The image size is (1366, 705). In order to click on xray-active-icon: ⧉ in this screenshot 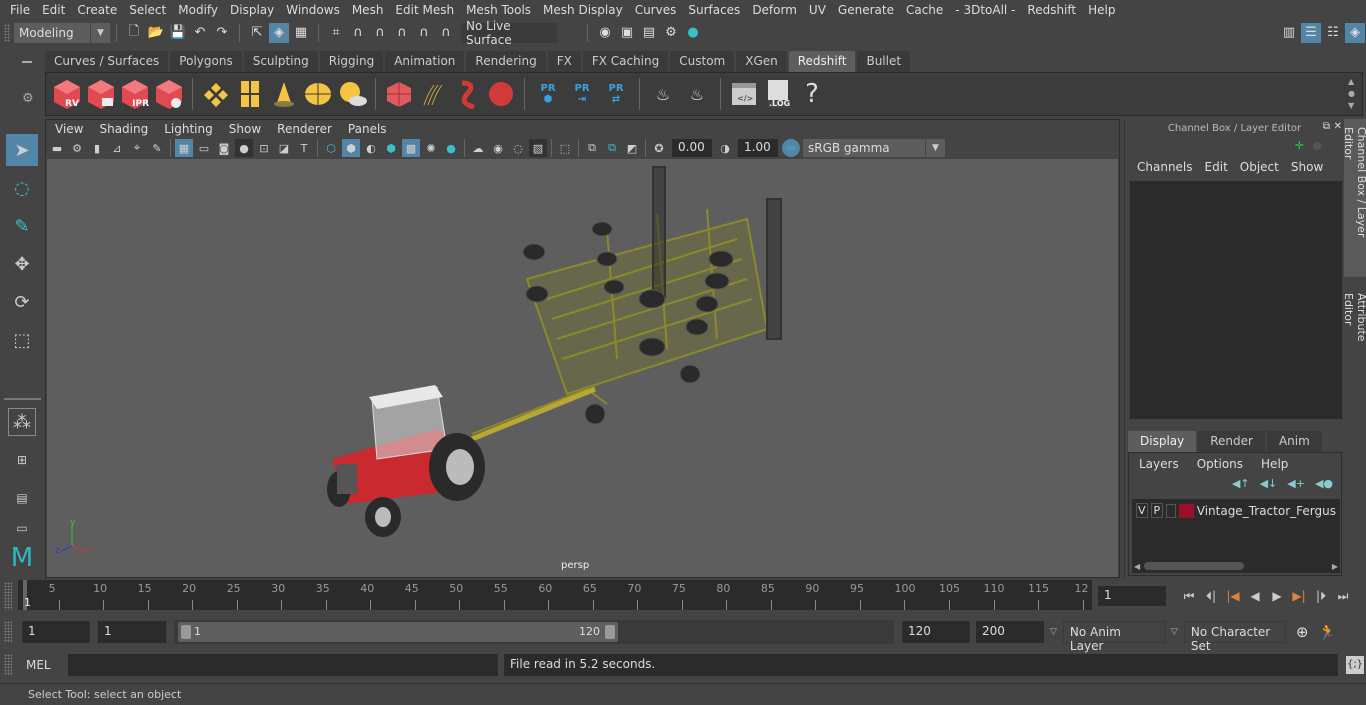, I will do `click(612, 148)`.